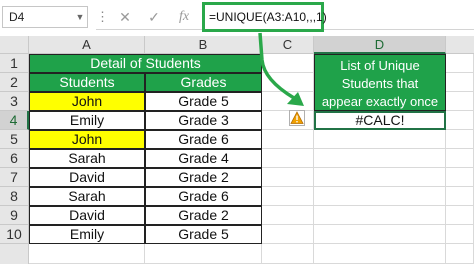 The image size is (474, 264). Describe the element at coordinates (460, 196) in the screenshot. I see `cell-e8` at that location.